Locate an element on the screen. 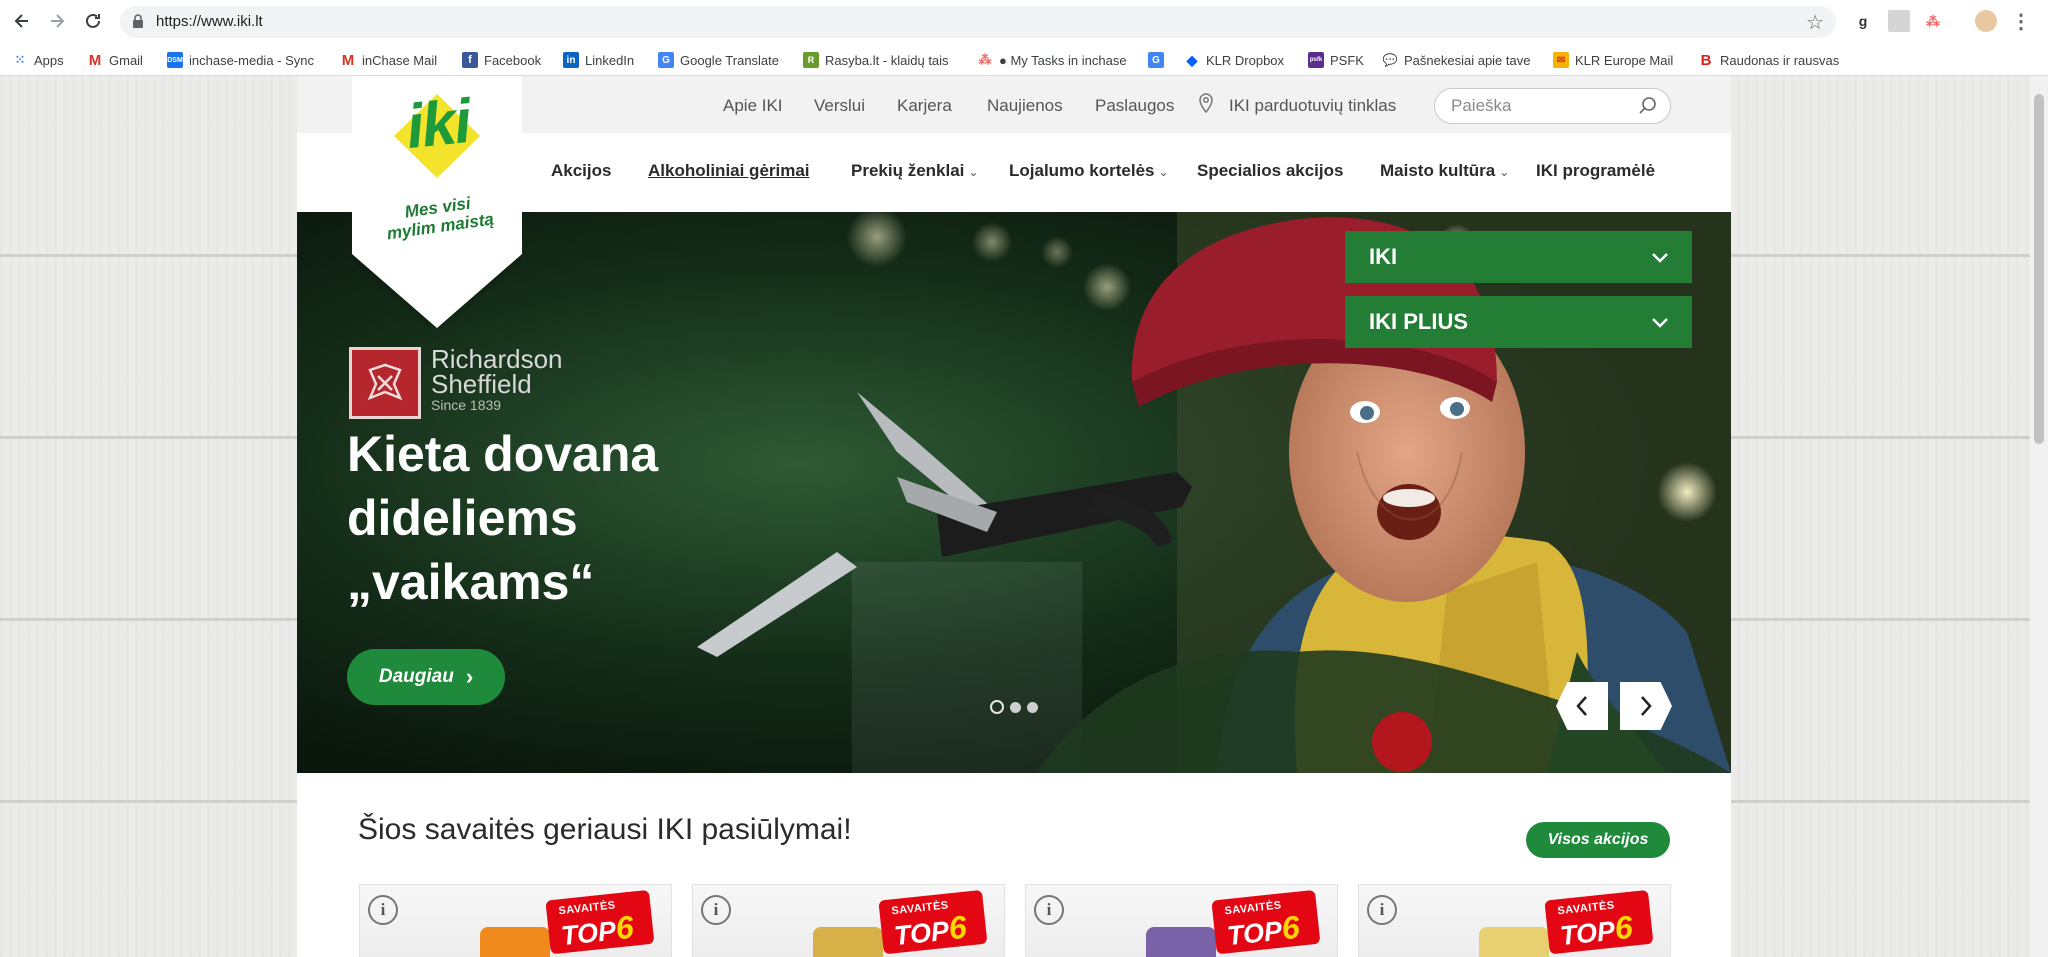 This screenshot has height=957, width=2048. bookmark-raudonas: B Raudonas ir rausvas is located at coordinates (1774, 60).